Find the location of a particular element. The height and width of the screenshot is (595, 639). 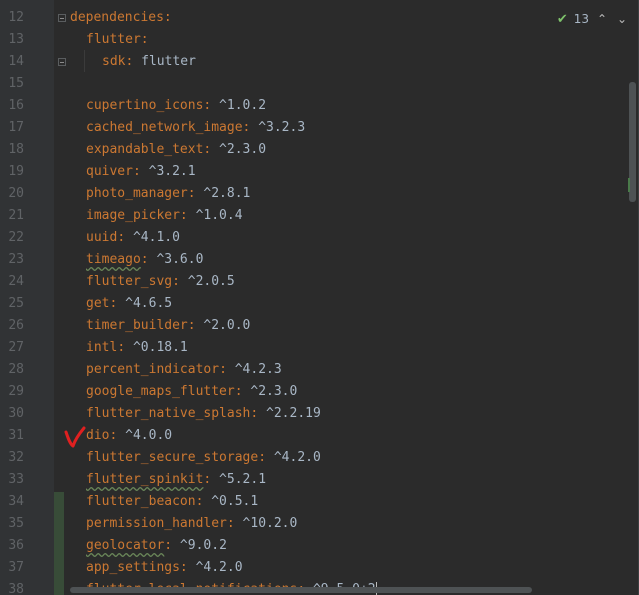

yaml-value: flutter is located at coordinates (164, 61).